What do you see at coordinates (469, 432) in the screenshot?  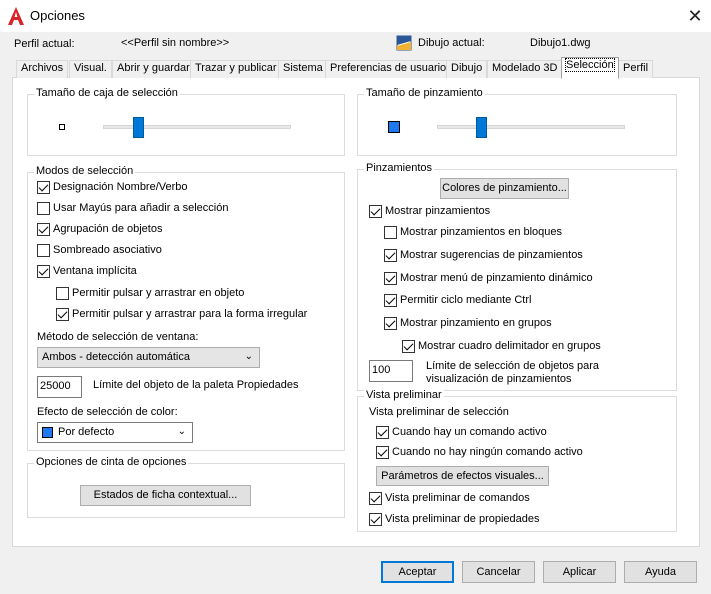 I see `command-active-label: Cuando hay un comando activo` at bounding box center [469, 432].